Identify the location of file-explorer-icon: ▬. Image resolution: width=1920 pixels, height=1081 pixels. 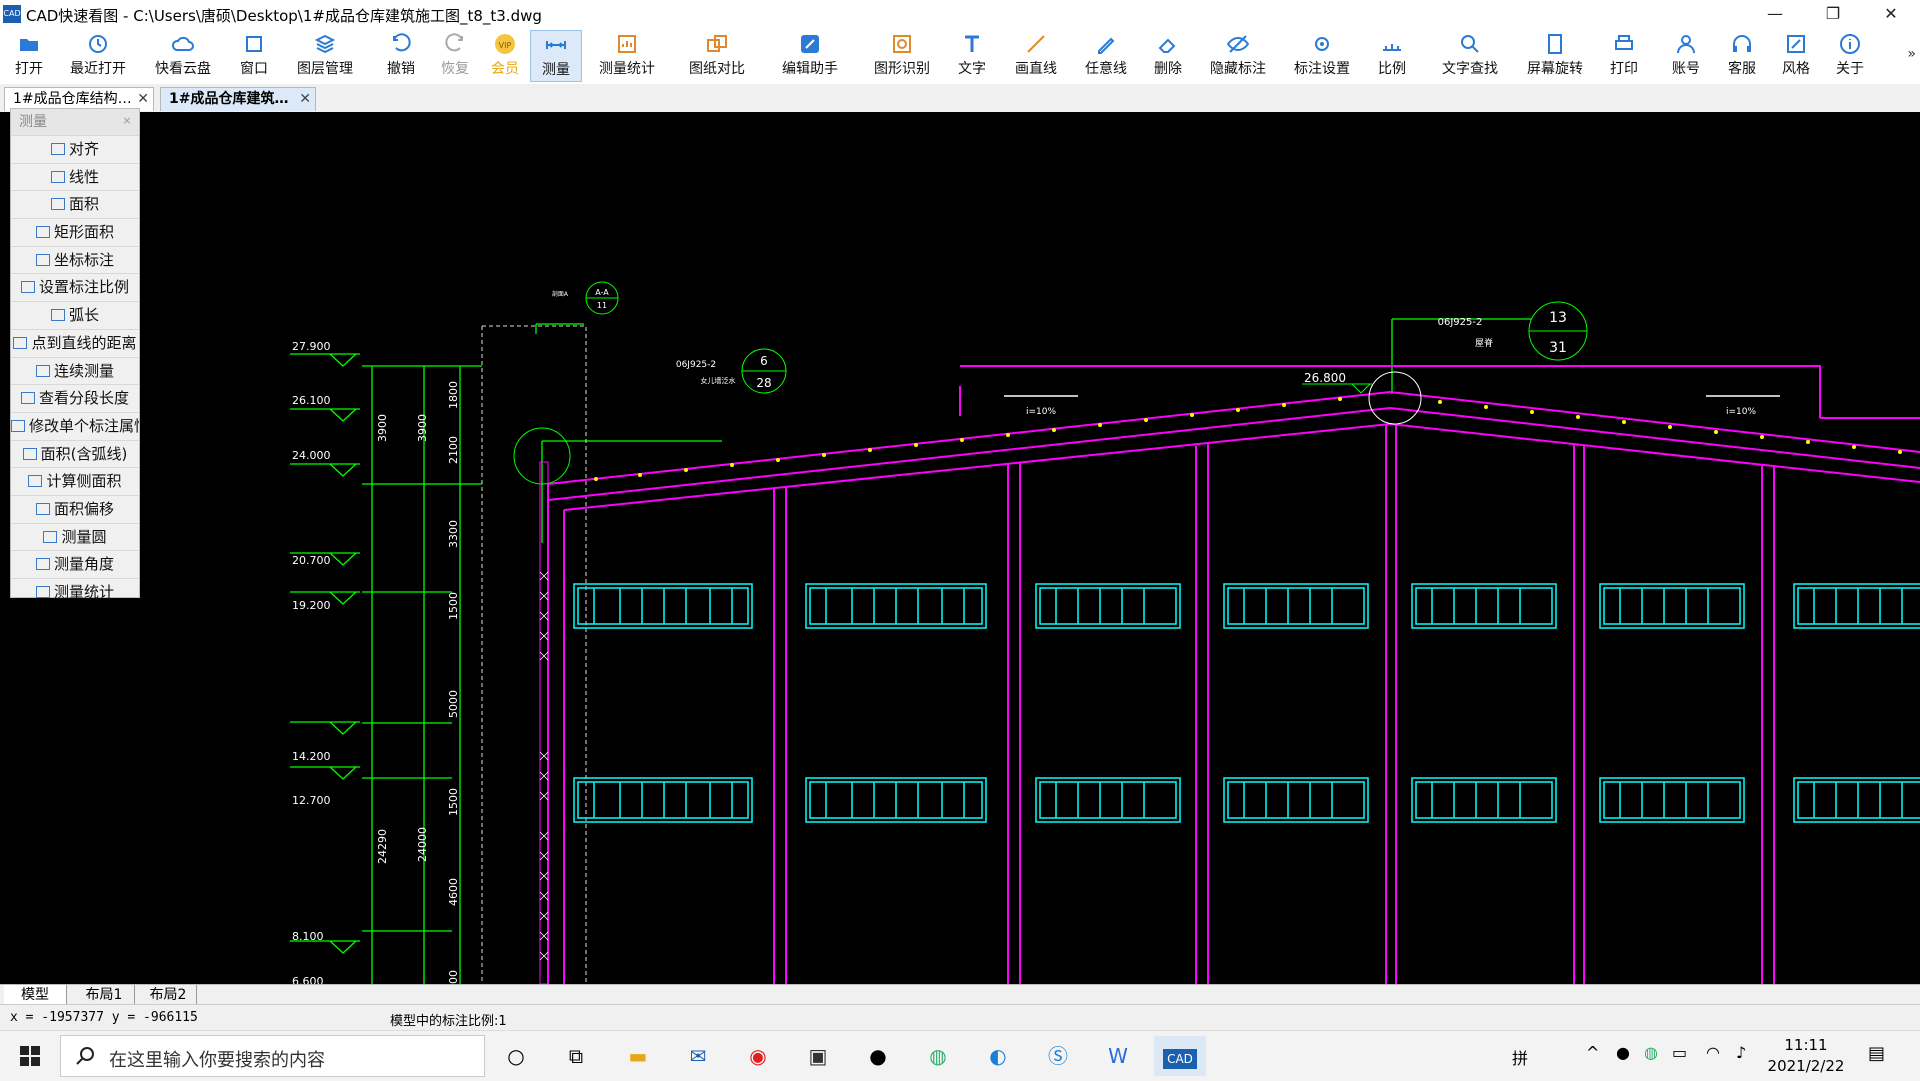
(638, 1056).